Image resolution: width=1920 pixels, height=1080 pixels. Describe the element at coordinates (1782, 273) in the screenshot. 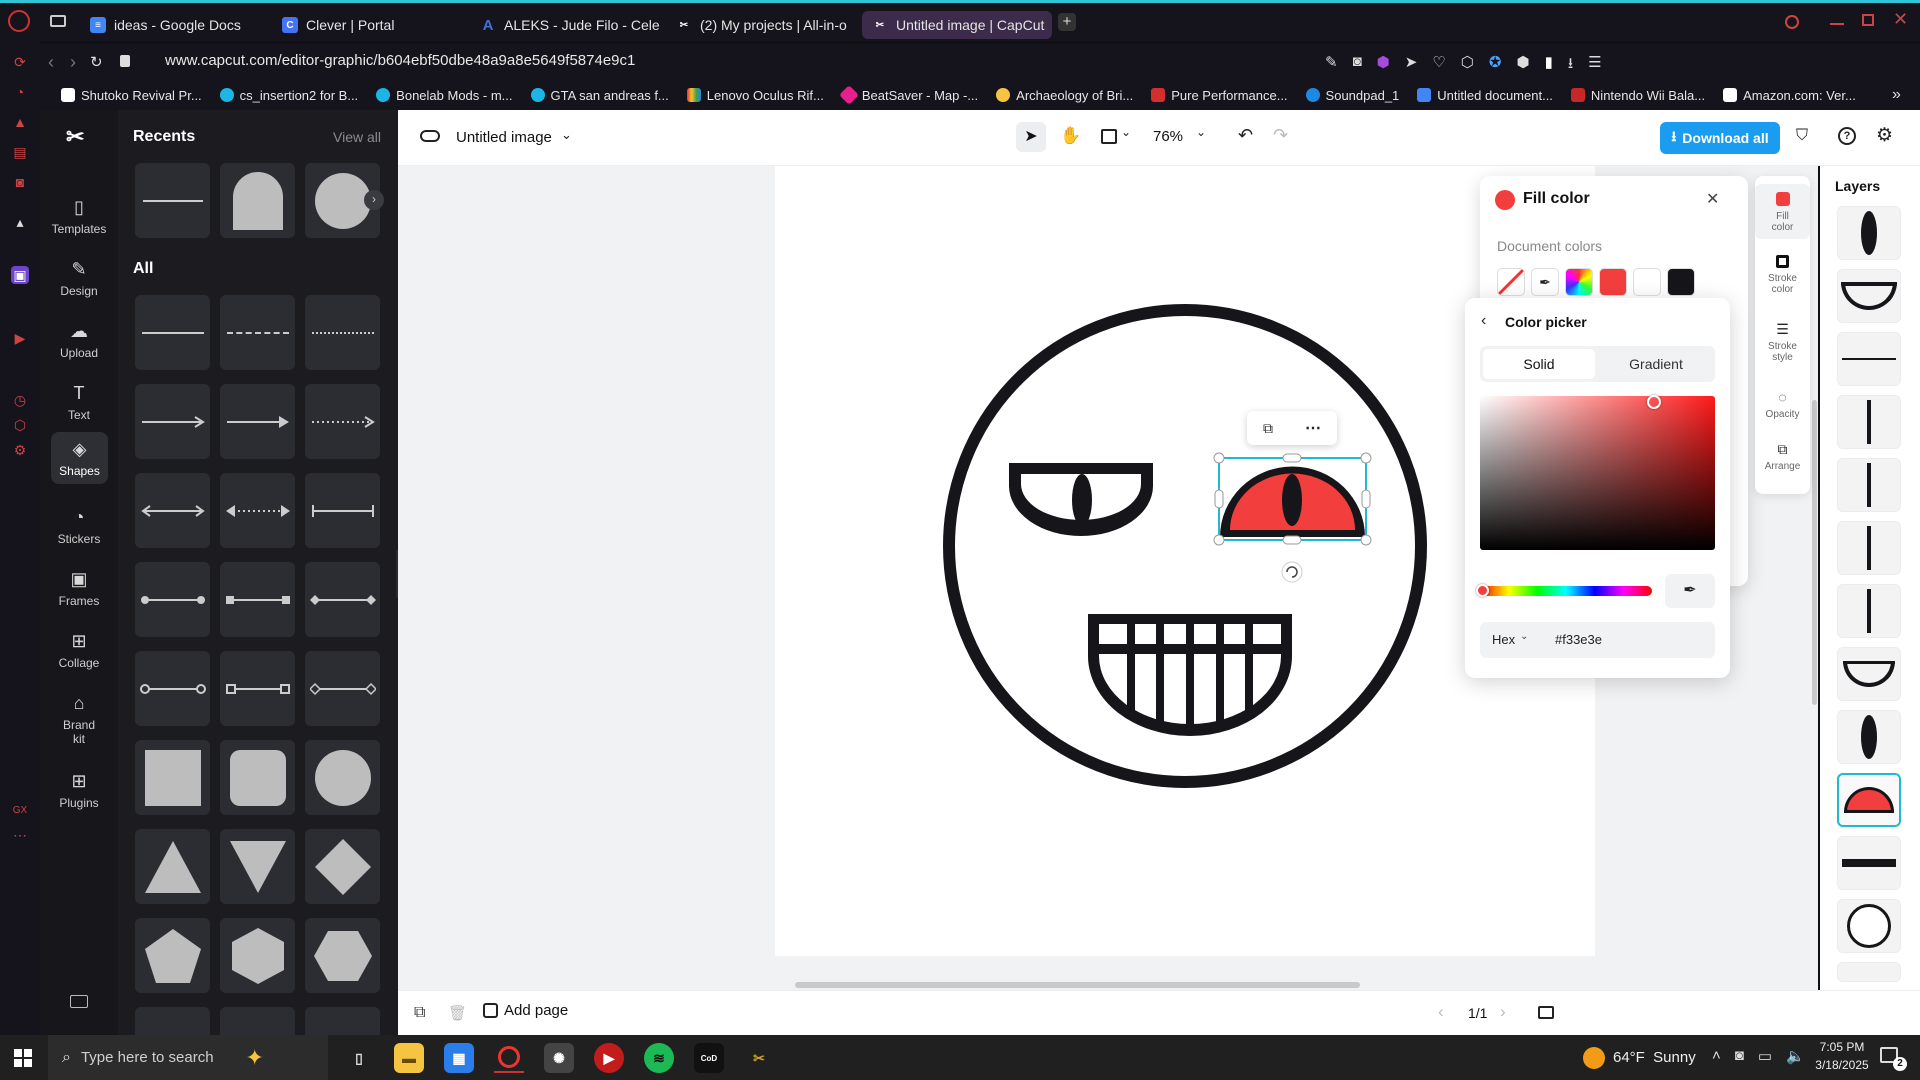

I see `prop-stroke-color: Stroke color` at that location.